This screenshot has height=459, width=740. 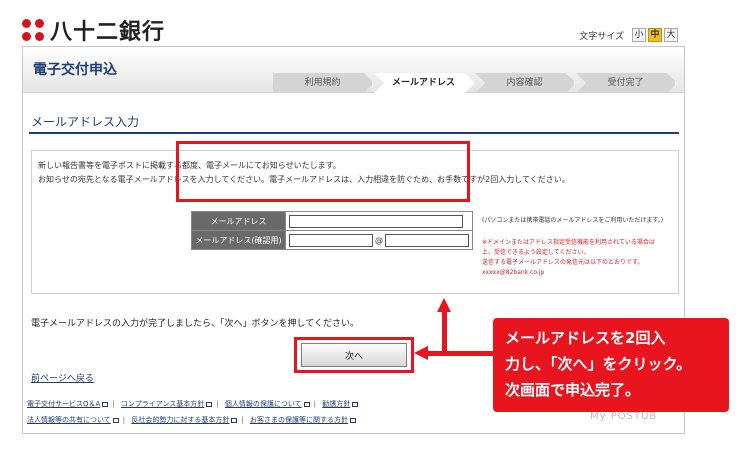 I want to click on title-bar: 電子交付申込 利用規約 メールアドレス 内容確認 受付完了, so click(x=353, y=70).